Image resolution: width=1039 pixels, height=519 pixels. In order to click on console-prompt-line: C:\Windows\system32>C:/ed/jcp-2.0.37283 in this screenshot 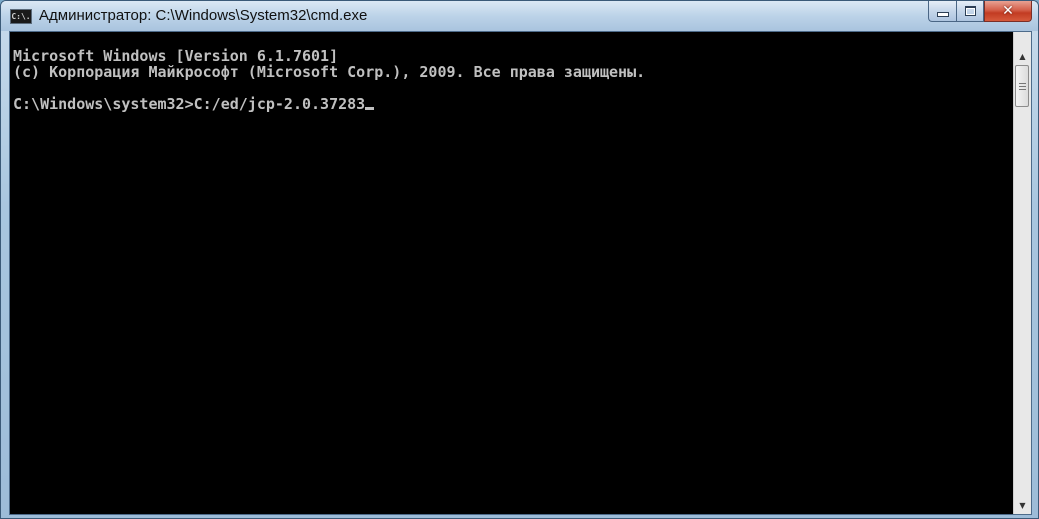, I will do `click(513, 104)`.